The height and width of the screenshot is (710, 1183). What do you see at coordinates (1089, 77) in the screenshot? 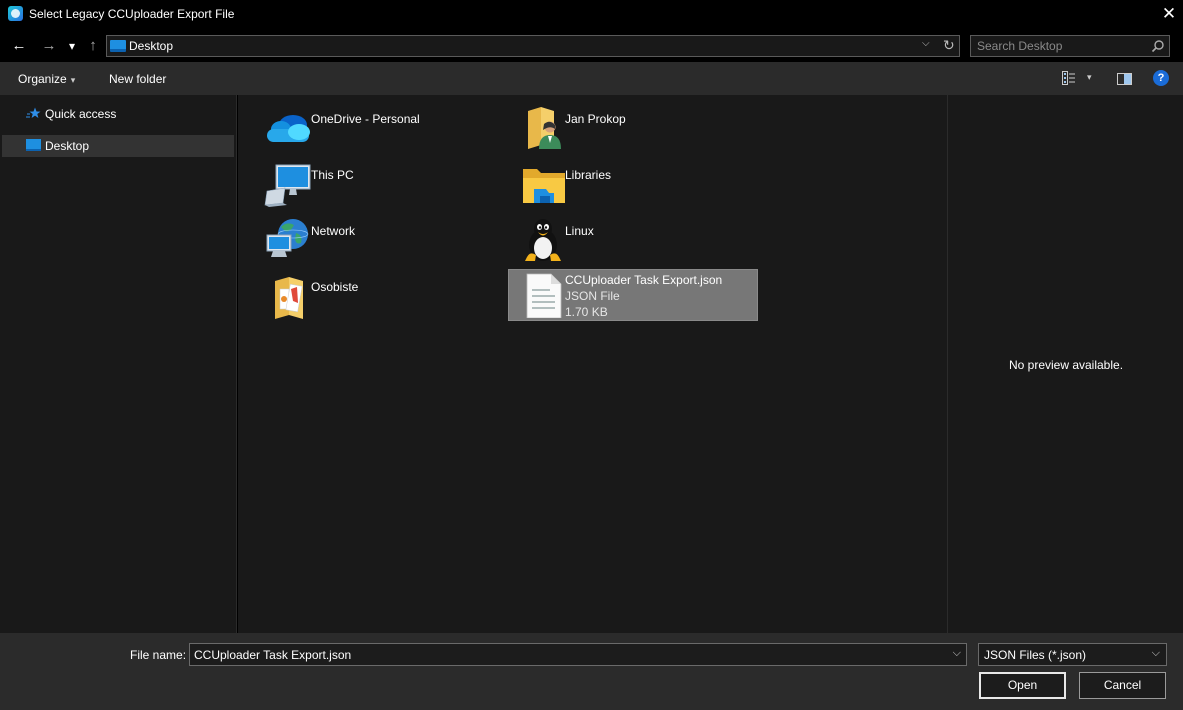
I see `view-options-dropdown: ▾` at bounding box center [1089, 77].